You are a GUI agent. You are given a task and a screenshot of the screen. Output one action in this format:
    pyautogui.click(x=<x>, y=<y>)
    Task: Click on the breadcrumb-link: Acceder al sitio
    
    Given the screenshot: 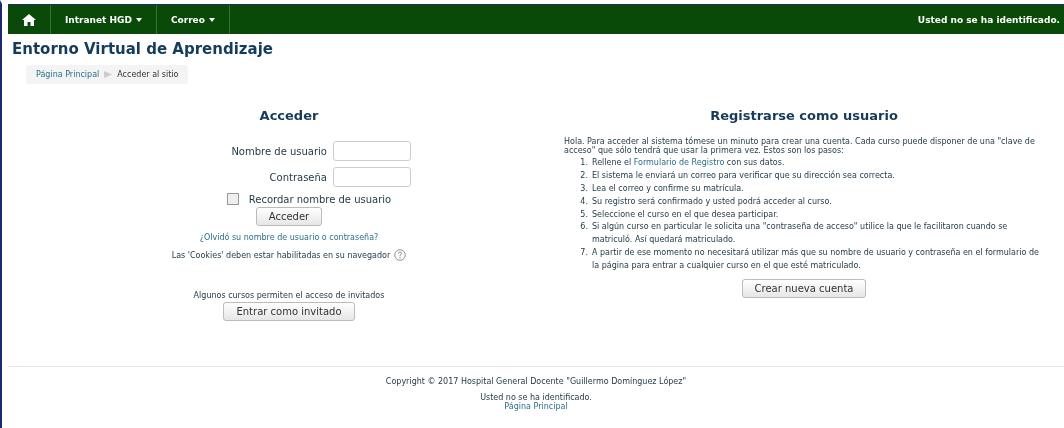 What is the action you would take?
    pyautogui.click(x=148, y=74)
    